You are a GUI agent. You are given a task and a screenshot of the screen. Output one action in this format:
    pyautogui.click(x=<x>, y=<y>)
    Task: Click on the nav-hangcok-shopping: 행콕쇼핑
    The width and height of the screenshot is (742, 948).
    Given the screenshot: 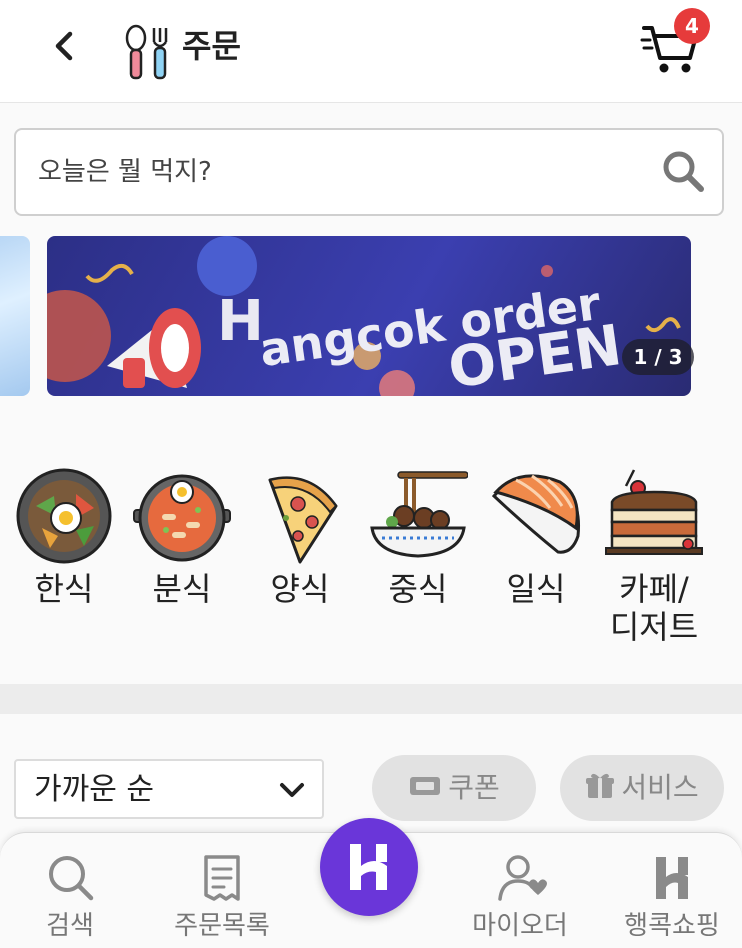 What is the action you would take?
    pyautogui.click(x=672, y=890)
    